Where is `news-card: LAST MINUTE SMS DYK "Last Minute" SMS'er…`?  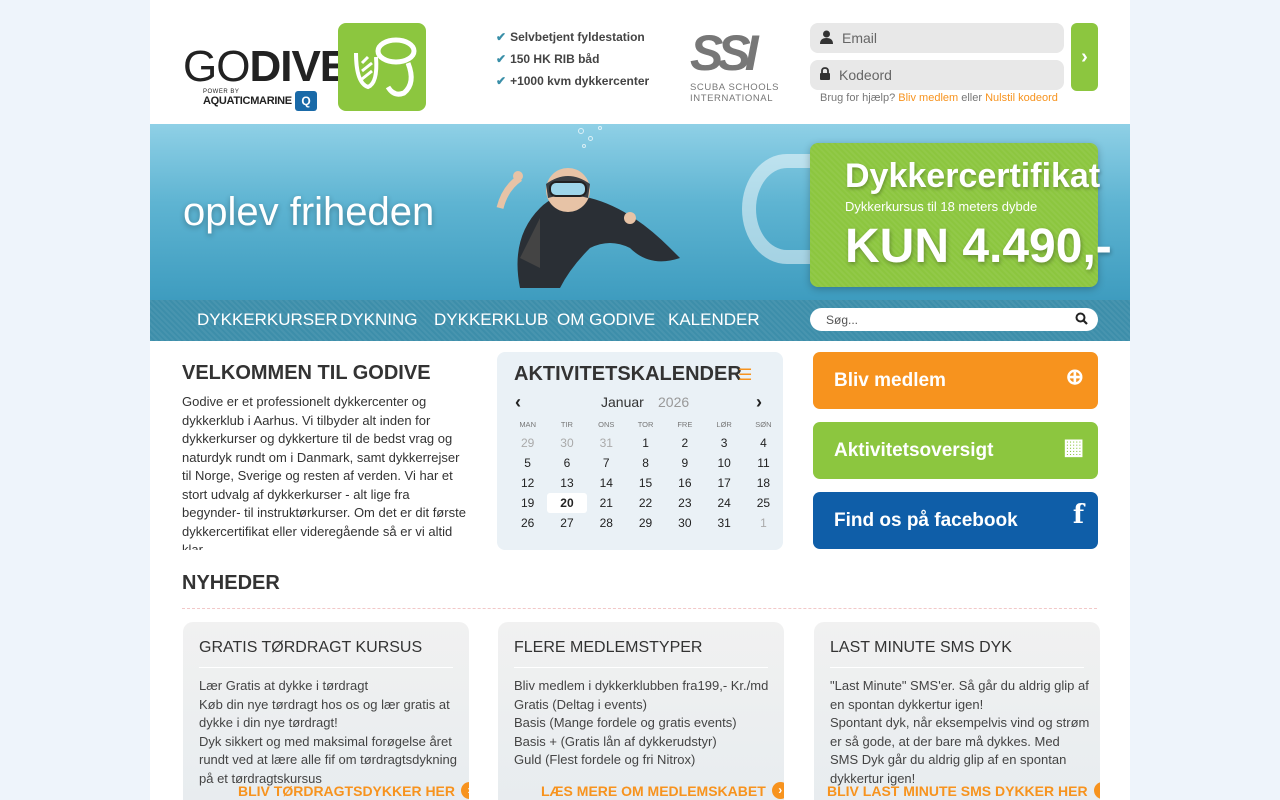 news-card: LAST MINUTE SMS DYK "Last Minute" SMS'er… is located at coordinates (957, 711).